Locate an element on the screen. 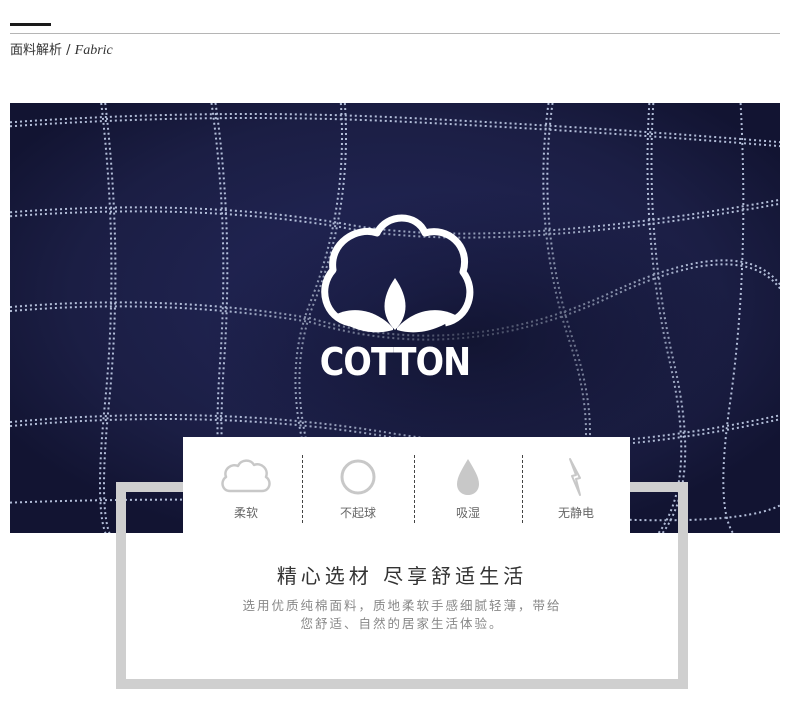  feature-label: 柔软 is located at coordinates (245, 513).